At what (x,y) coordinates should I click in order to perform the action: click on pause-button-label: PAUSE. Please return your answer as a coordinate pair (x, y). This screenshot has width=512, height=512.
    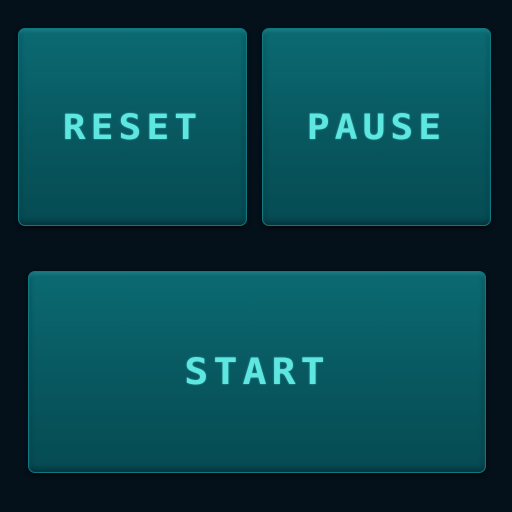
    Looking at the image, I should click on (376, 127).